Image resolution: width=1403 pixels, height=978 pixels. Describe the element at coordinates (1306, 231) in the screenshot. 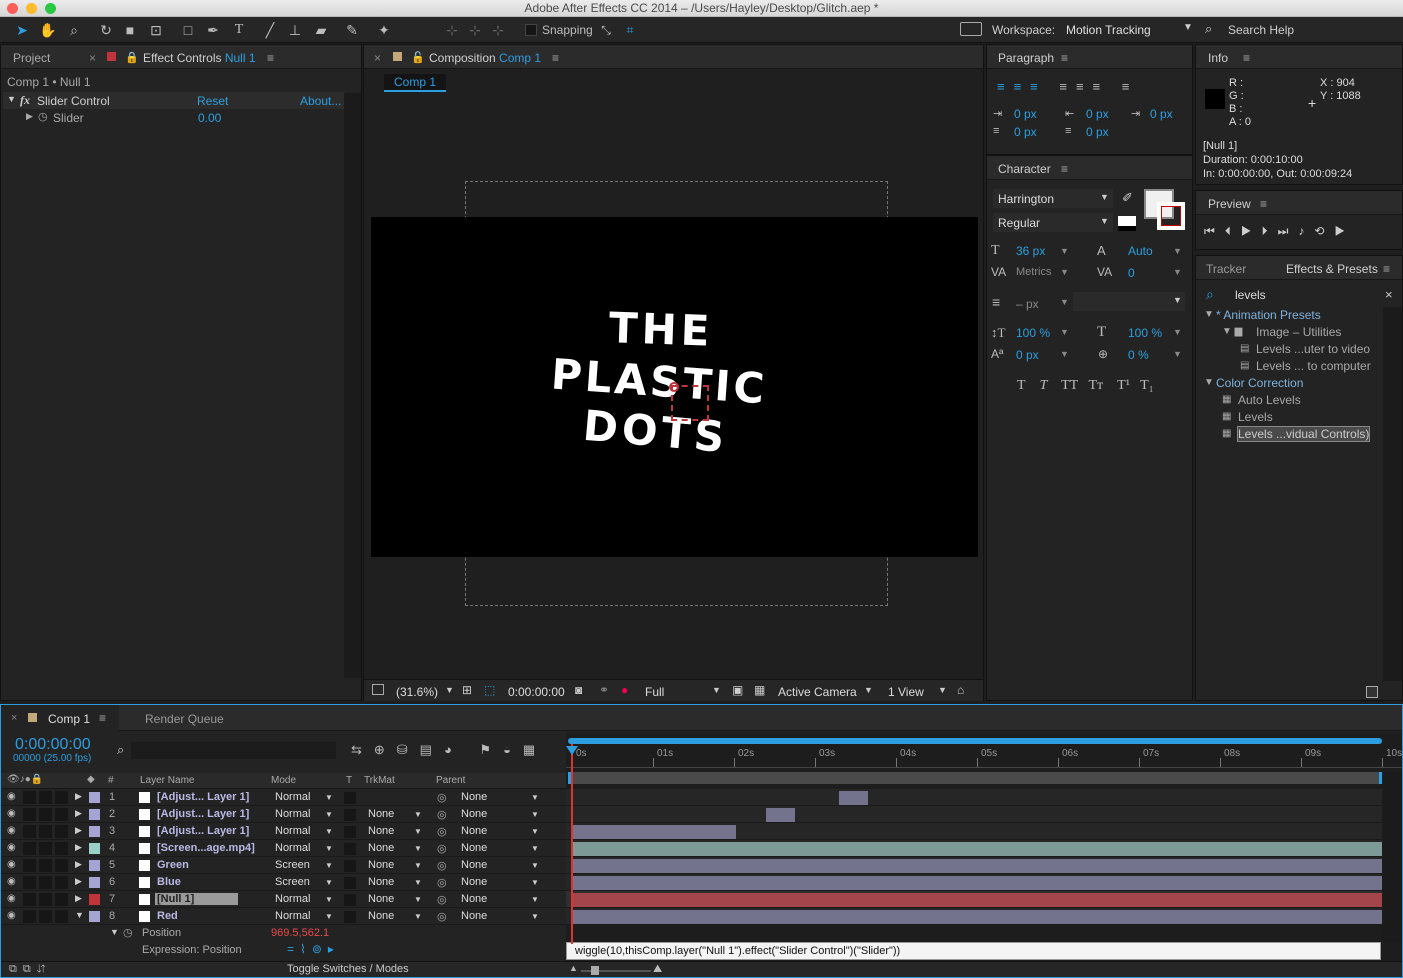

I see `audio-icon: ♪` at that location.